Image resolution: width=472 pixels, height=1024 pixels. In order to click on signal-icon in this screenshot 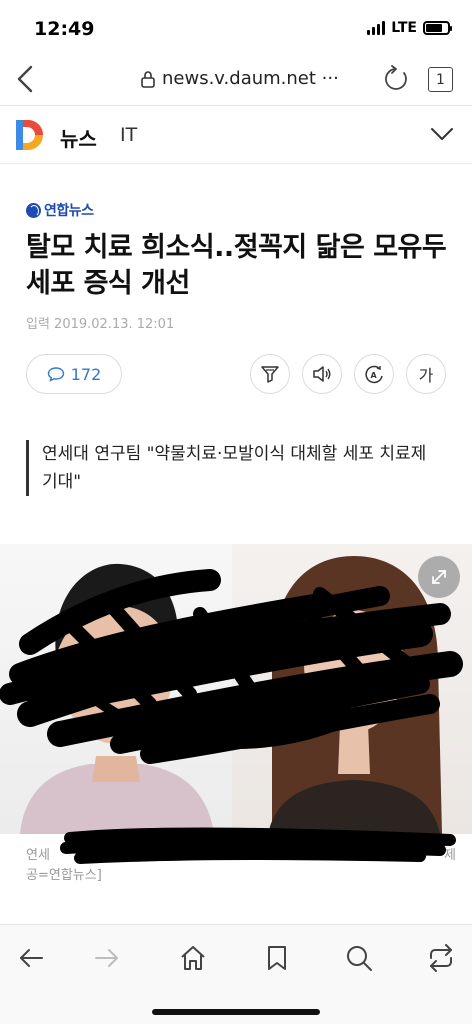, I will do `click(376, 28)`.